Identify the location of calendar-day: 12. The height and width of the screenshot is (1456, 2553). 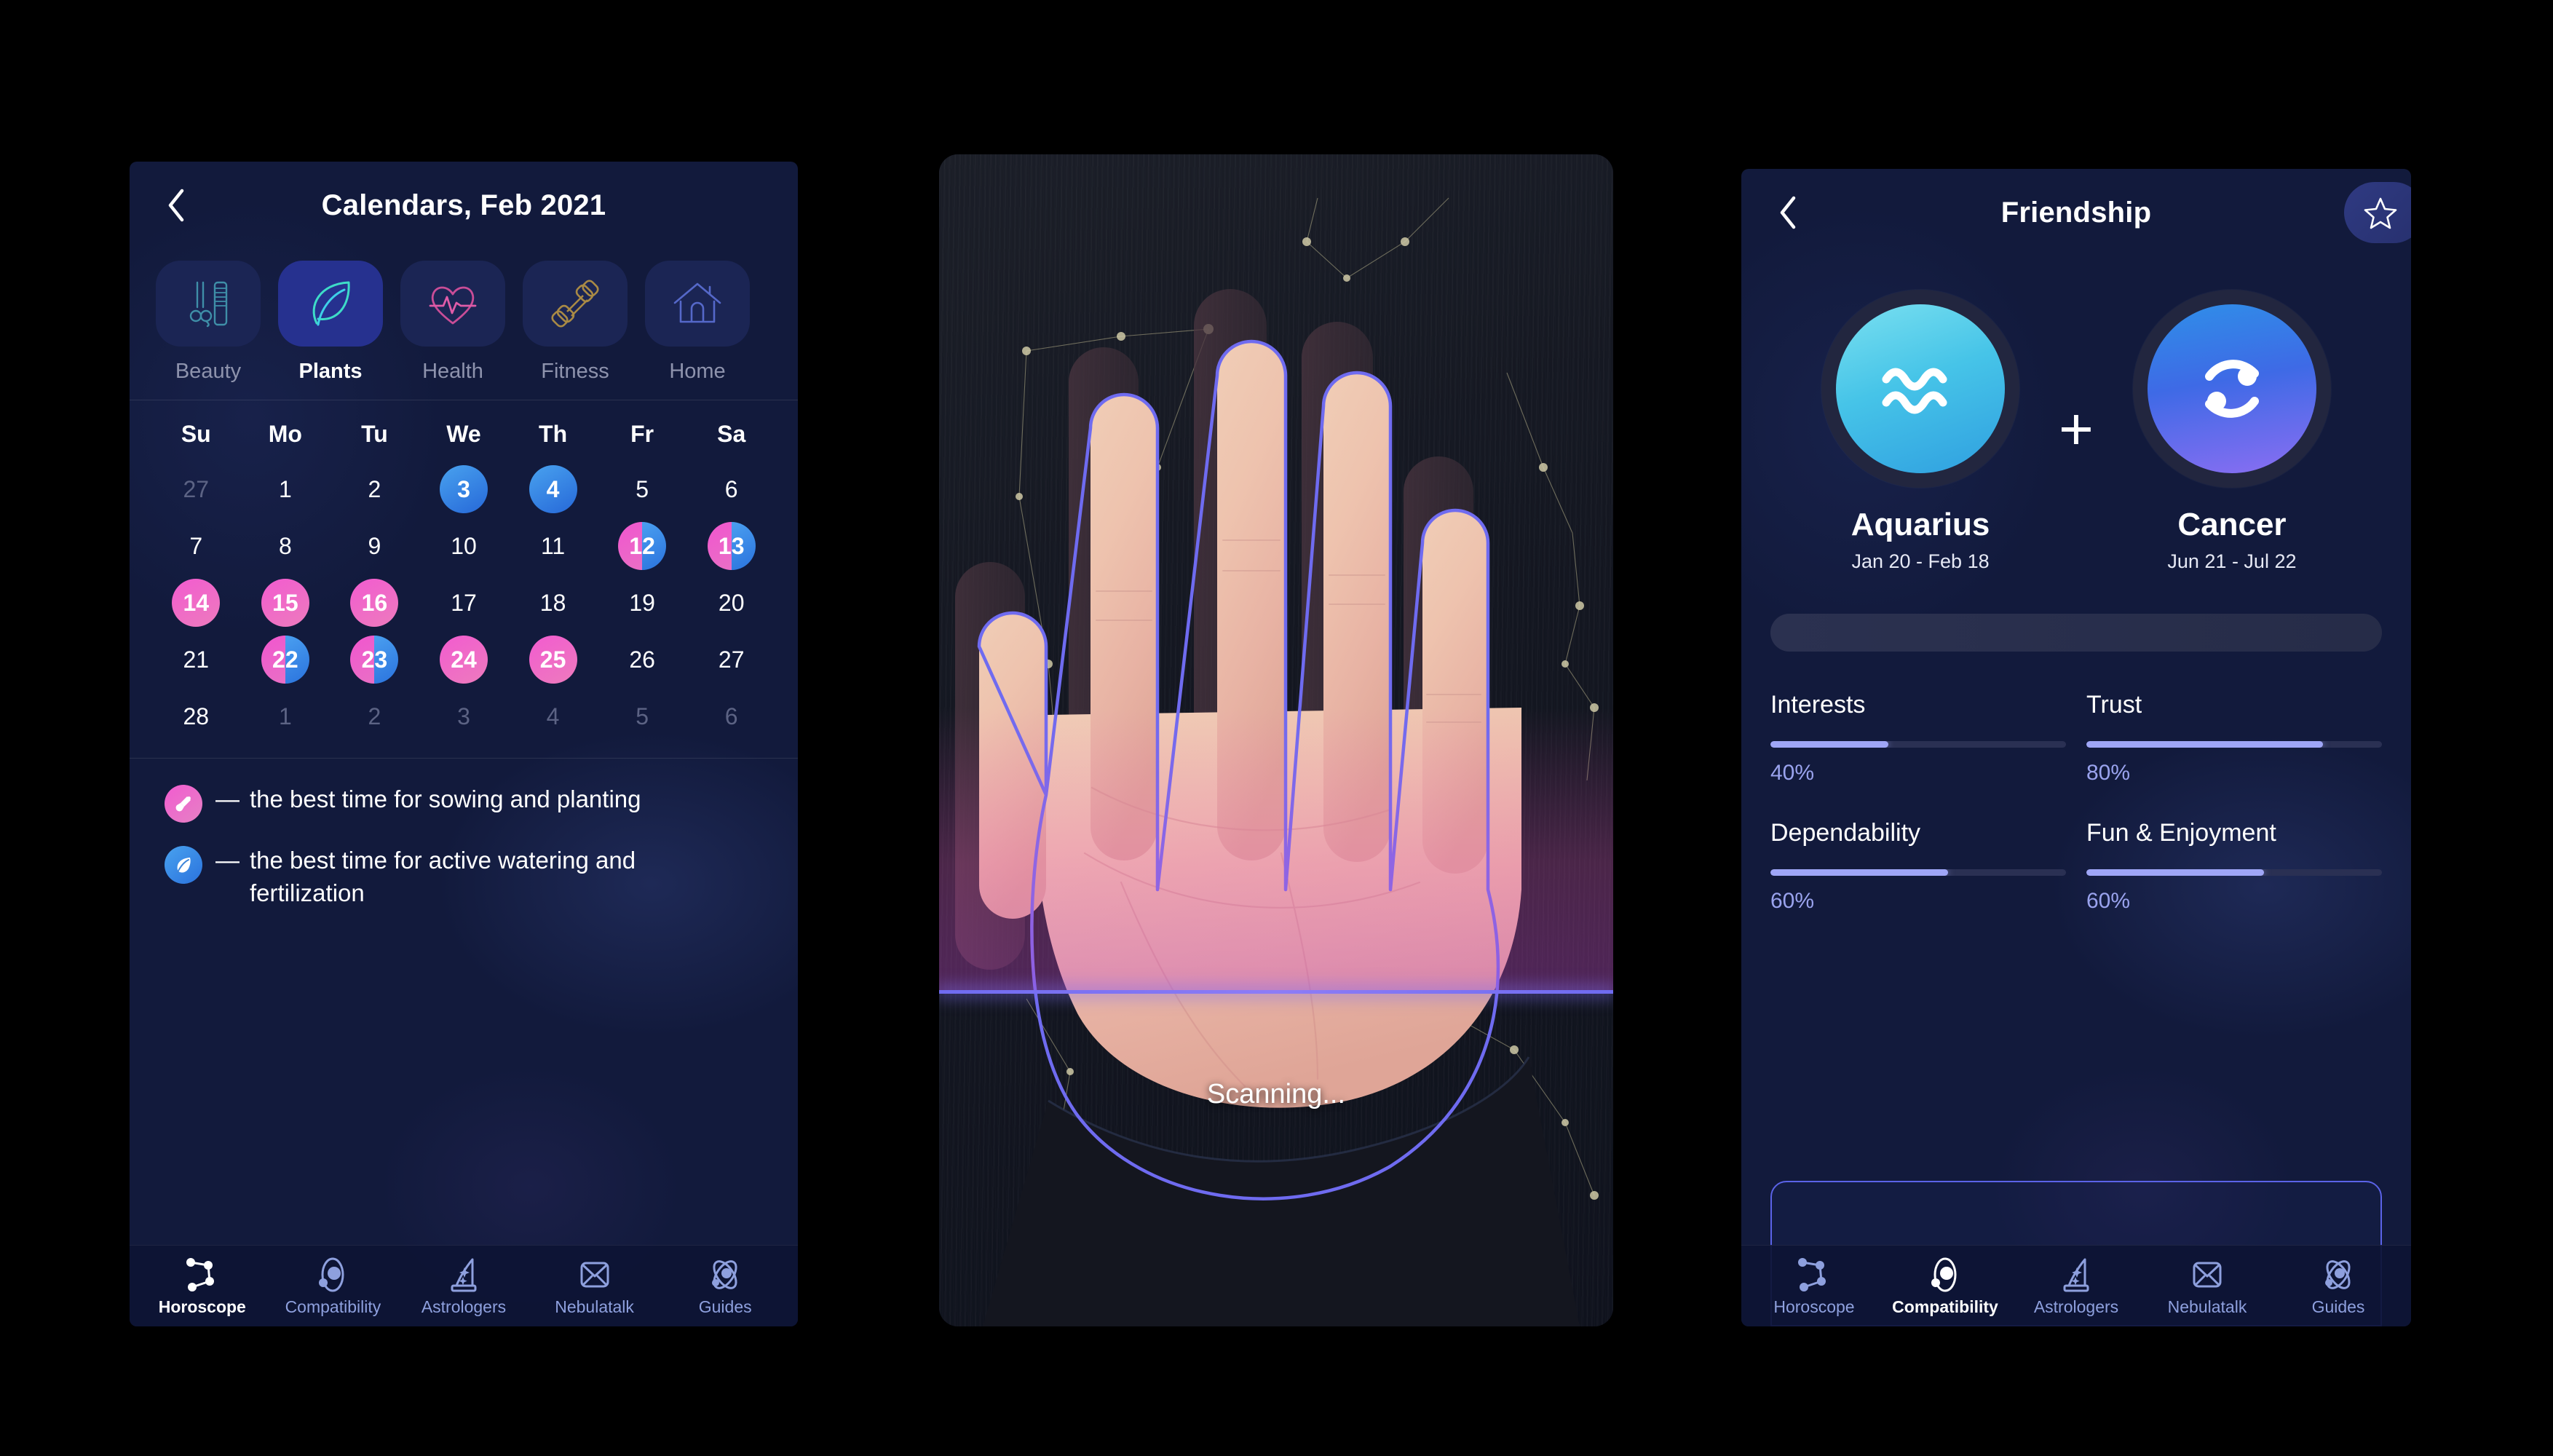
(642, 546).